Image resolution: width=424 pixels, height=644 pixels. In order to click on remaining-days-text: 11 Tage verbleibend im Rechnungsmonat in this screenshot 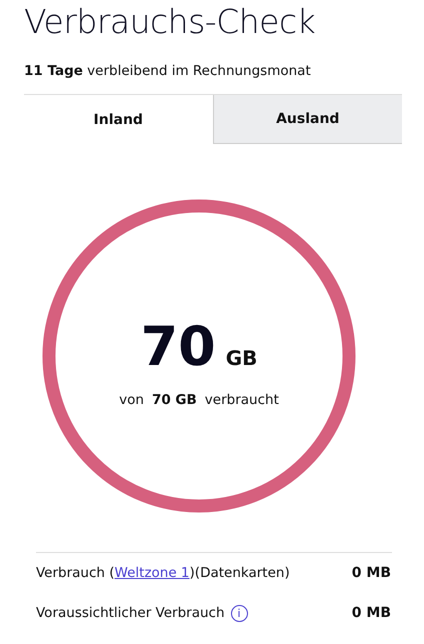, I will do `click(168, 71)`.